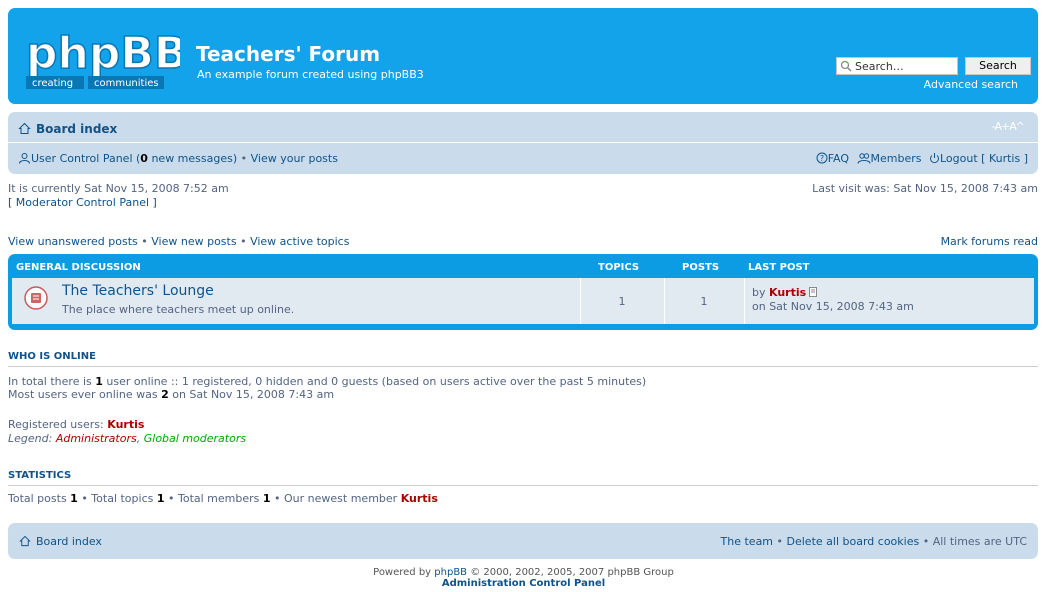 The width and height of the screenshot is (1047, 592). I want to click on legend-label: Legend:, so click(32, 438).